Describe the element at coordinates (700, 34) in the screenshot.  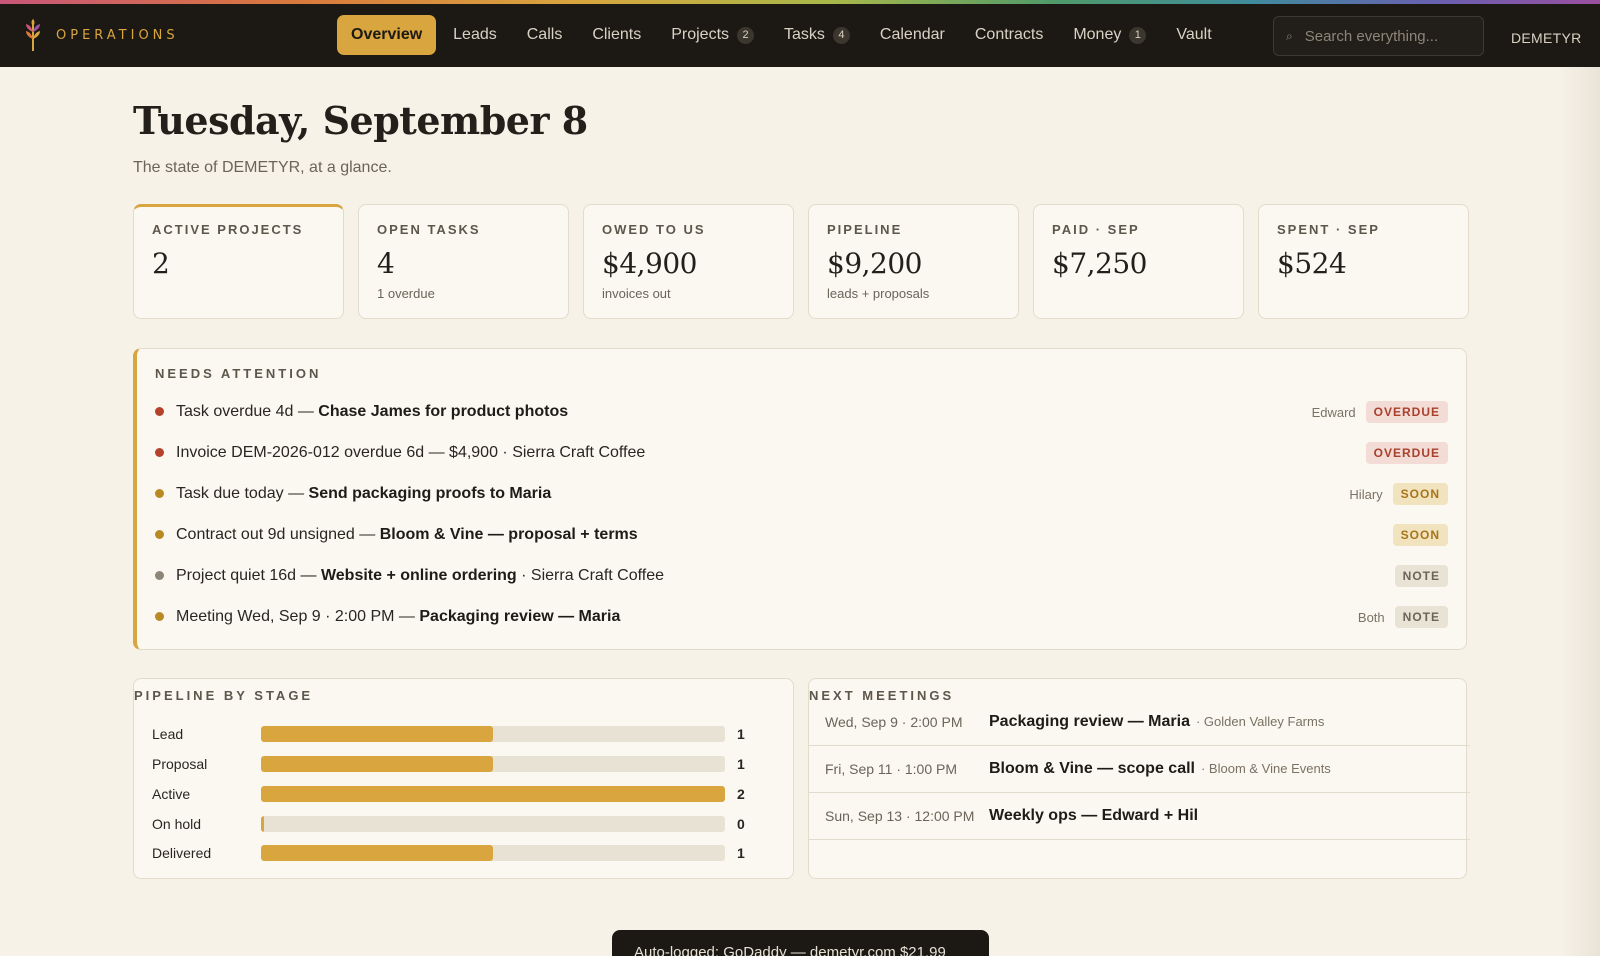
I see `nav-label: Projects` at that location.